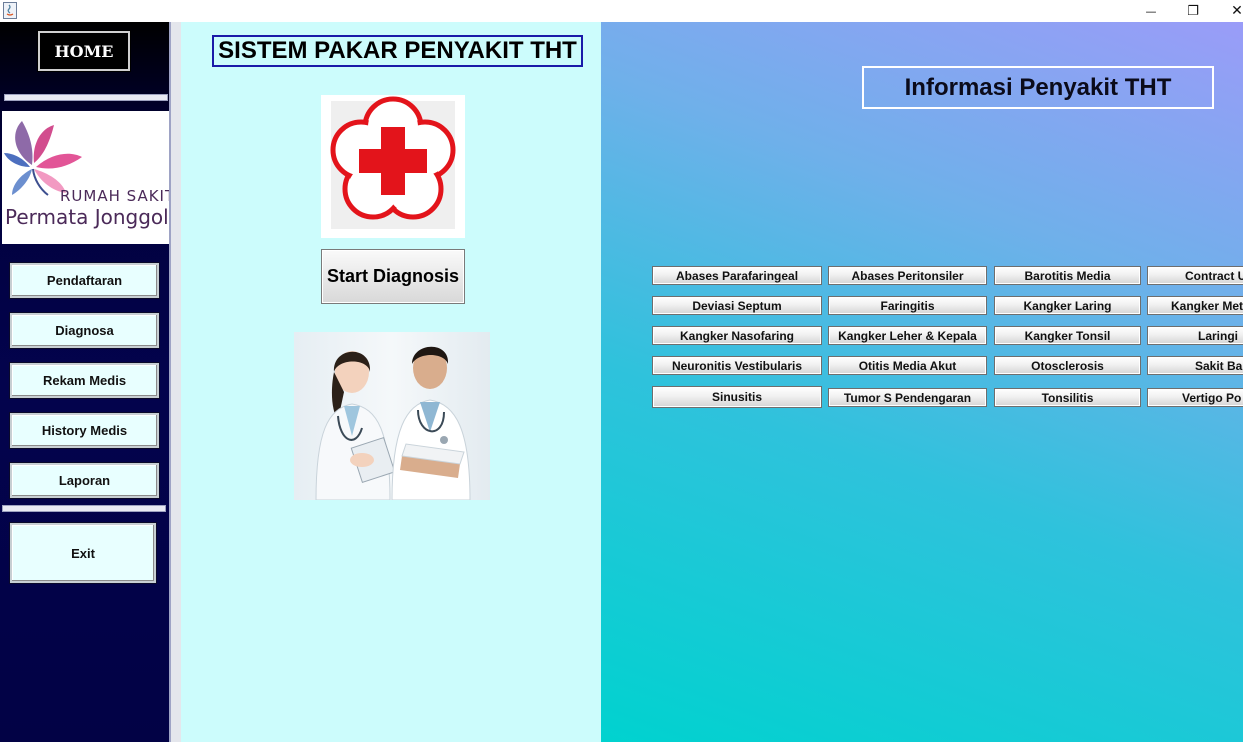 The width and height of the screenshot is (1243, 742). I want to click on disease-button: Vertigo Po, so click(1195, 397).